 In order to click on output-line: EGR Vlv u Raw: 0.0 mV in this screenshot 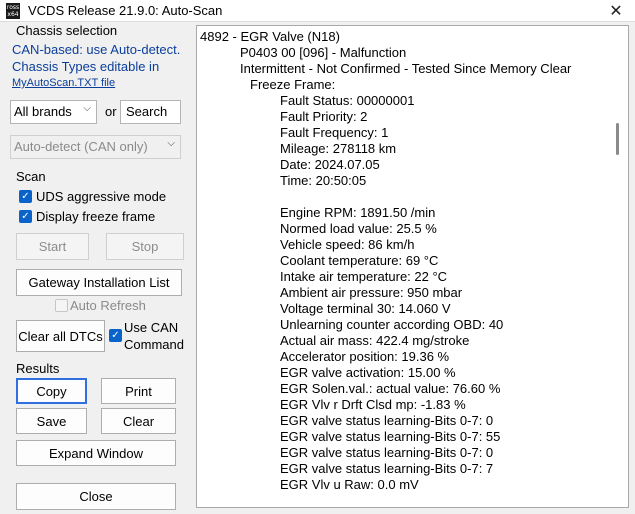, I will do `click(349, 484)`.